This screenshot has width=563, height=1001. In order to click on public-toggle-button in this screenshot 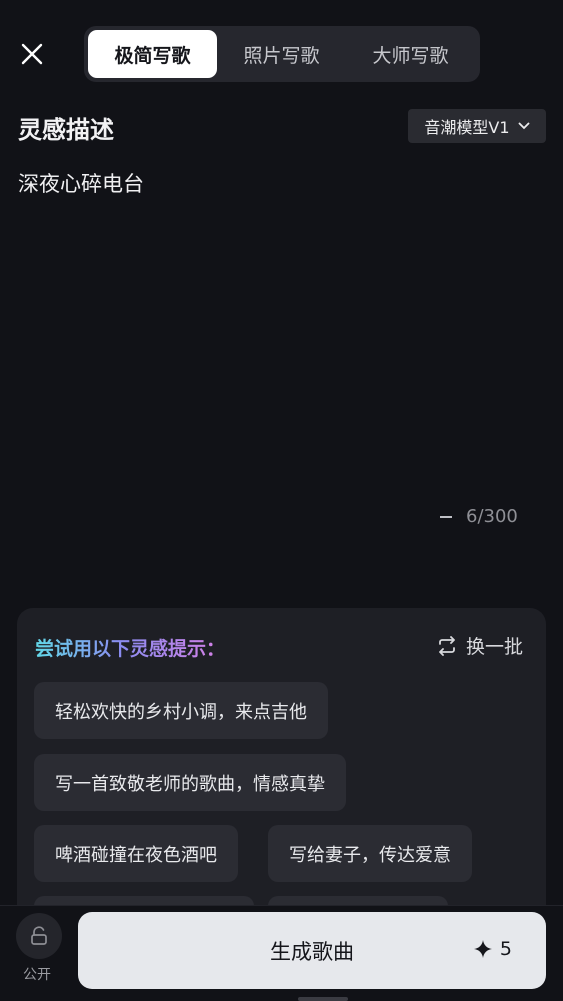, I will do `click(39, 936)`.